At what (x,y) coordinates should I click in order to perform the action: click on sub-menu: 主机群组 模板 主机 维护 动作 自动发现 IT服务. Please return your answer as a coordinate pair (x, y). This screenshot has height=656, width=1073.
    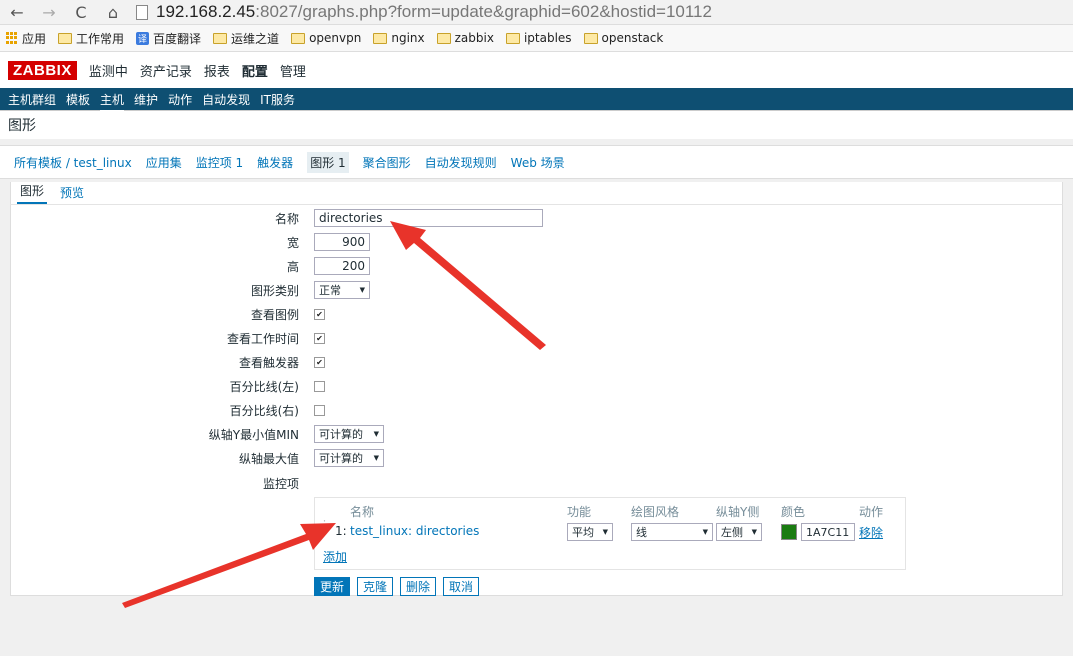
    Looking at the image, I should click on (536, 100).